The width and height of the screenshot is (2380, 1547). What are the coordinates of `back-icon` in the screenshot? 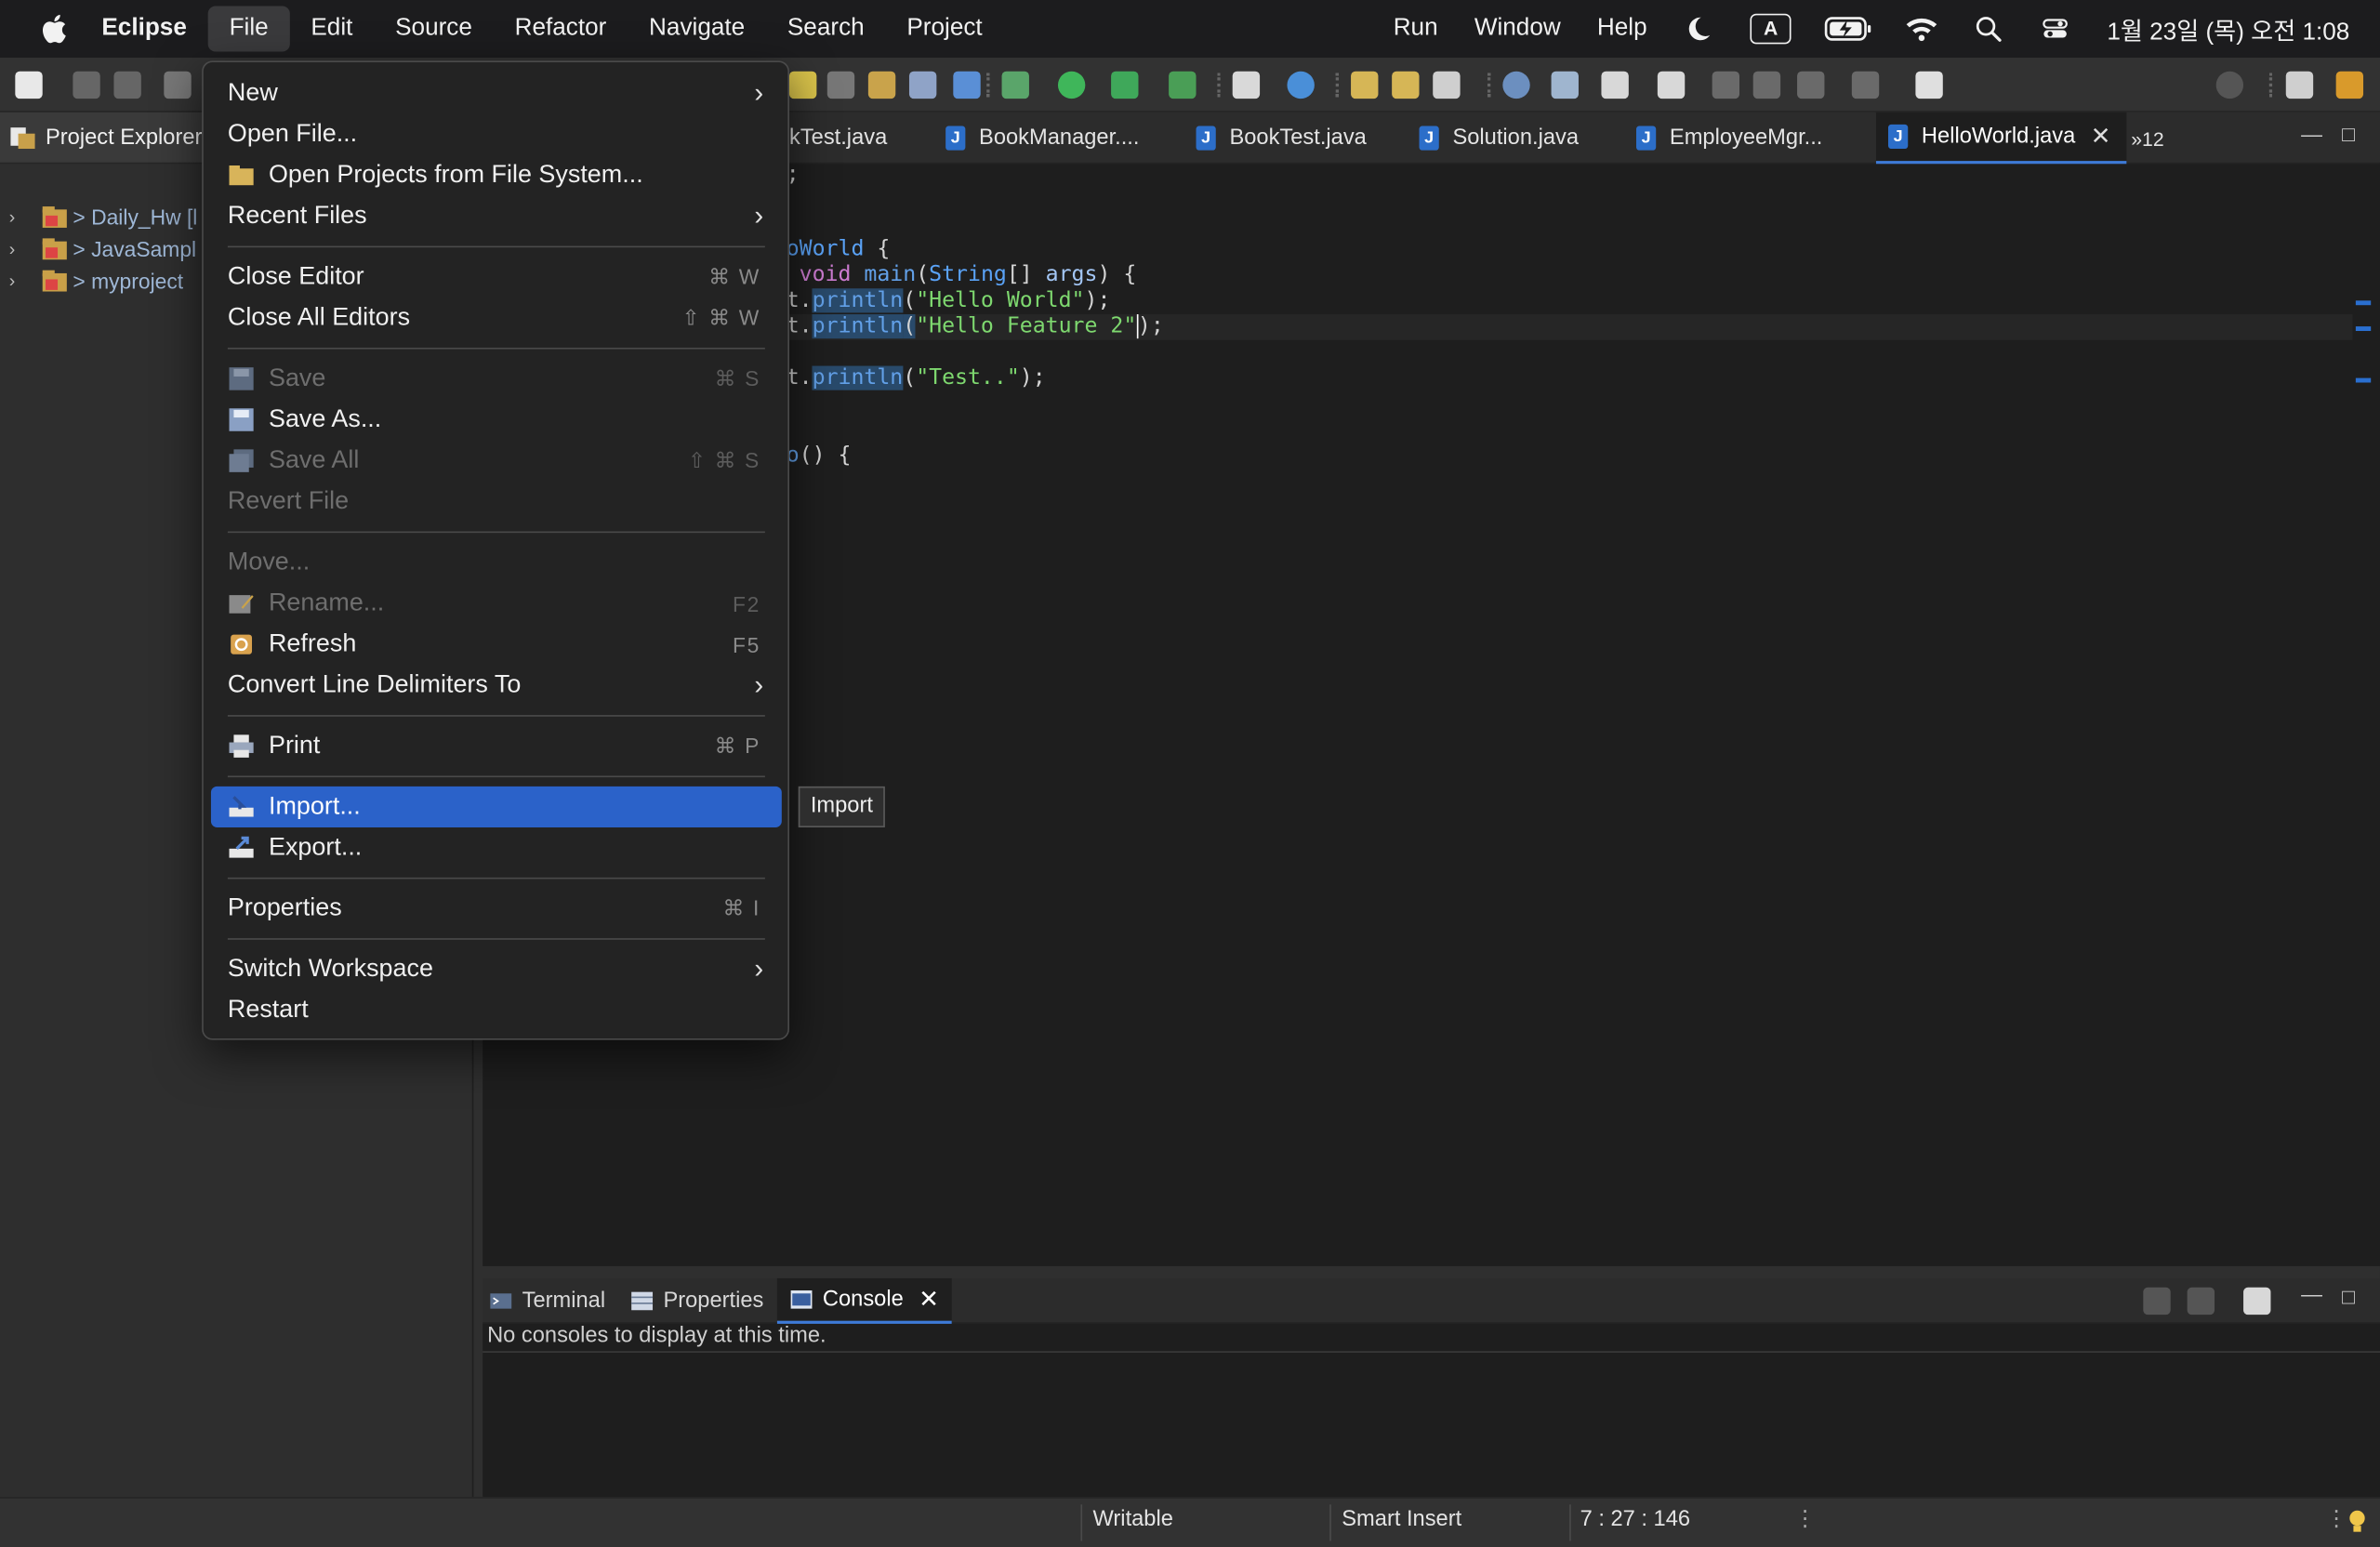 It's located at (1811, 85).